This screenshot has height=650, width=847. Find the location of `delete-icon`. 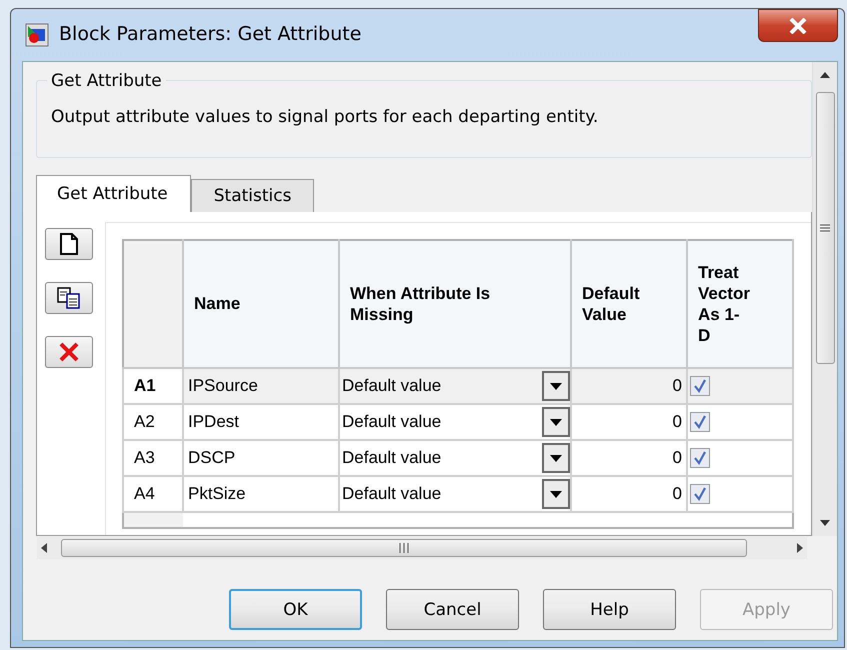

delete-icon is located at coordinates (69, 352).